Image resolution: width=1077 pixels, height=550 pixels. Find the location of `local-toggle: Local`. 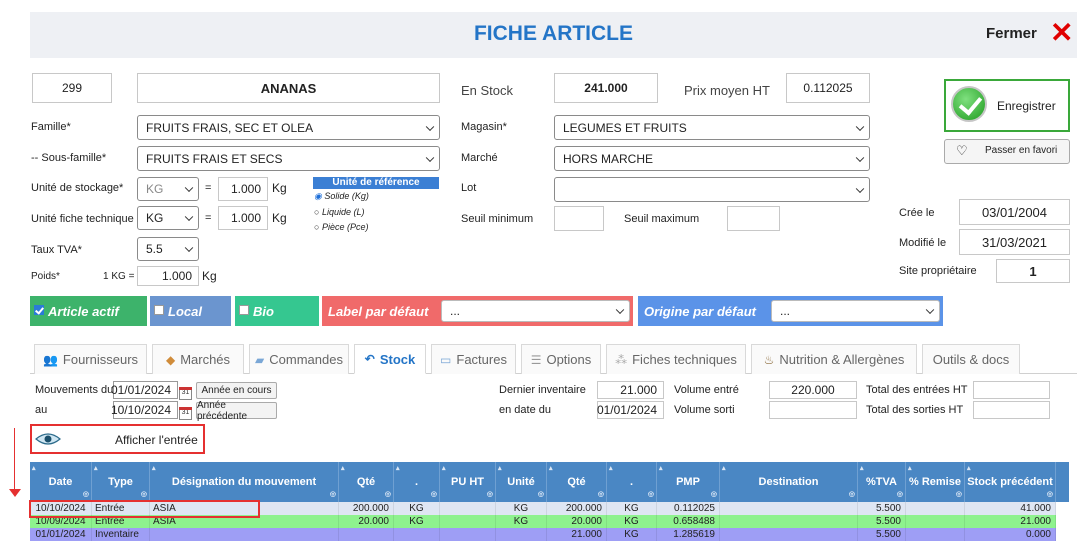

local-toggle: Local is located at coordinates (190, 311).